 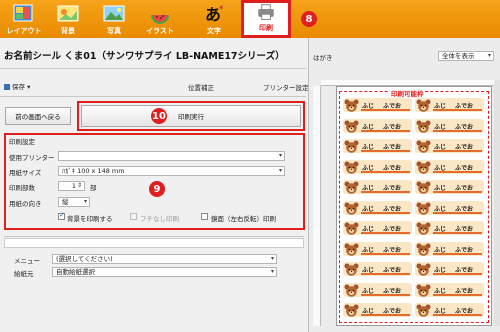 I want to click on toolbar-background-button: 背景, so click(x=68, y=19).